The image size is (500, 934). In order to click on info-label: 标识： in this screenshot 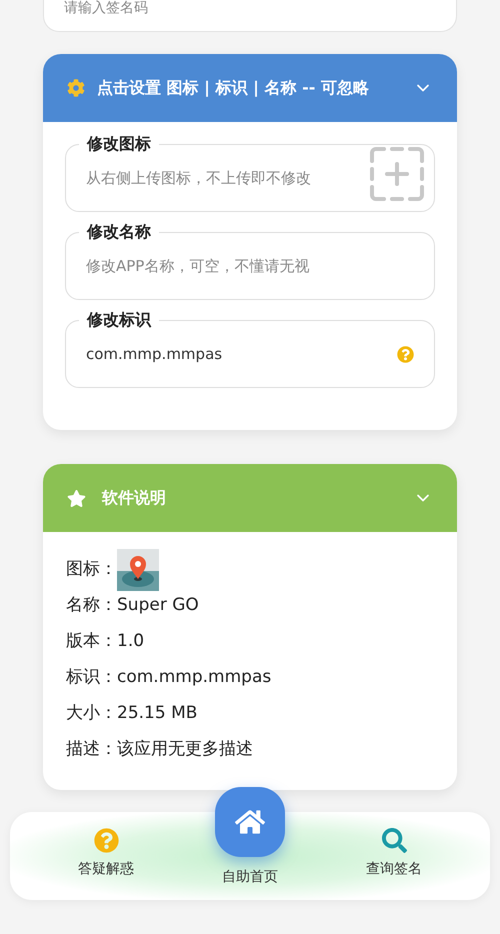, I will do `click(91, 678)`.